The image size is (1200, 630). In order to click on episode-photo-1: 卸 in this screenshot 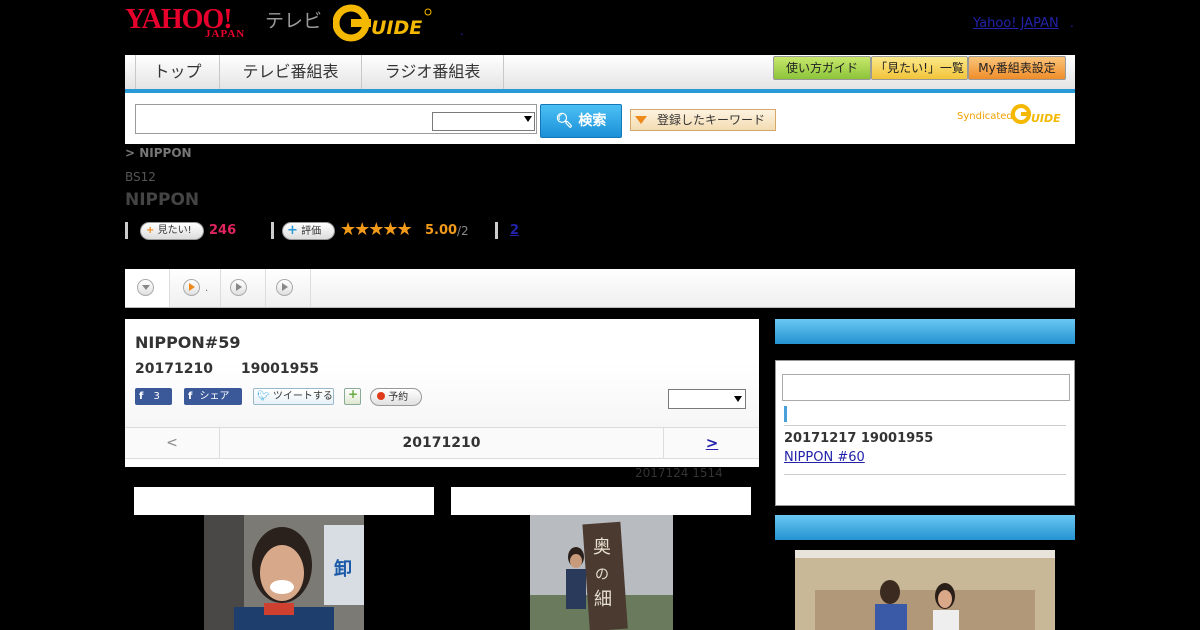, I will do `click(284, 572)`.